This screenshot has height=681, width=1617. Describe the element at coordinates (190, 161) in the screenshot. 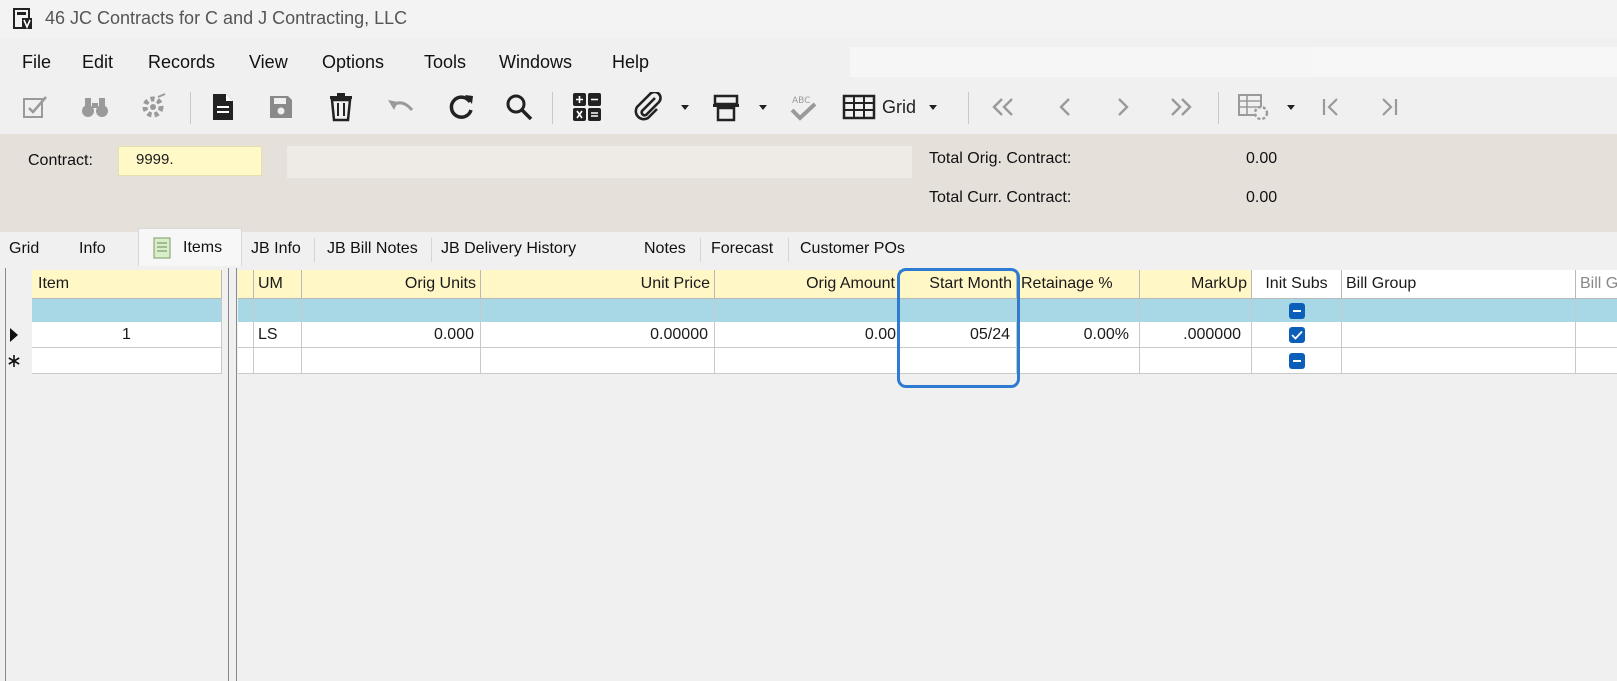

I see `contract-input: 9999.` at that location.